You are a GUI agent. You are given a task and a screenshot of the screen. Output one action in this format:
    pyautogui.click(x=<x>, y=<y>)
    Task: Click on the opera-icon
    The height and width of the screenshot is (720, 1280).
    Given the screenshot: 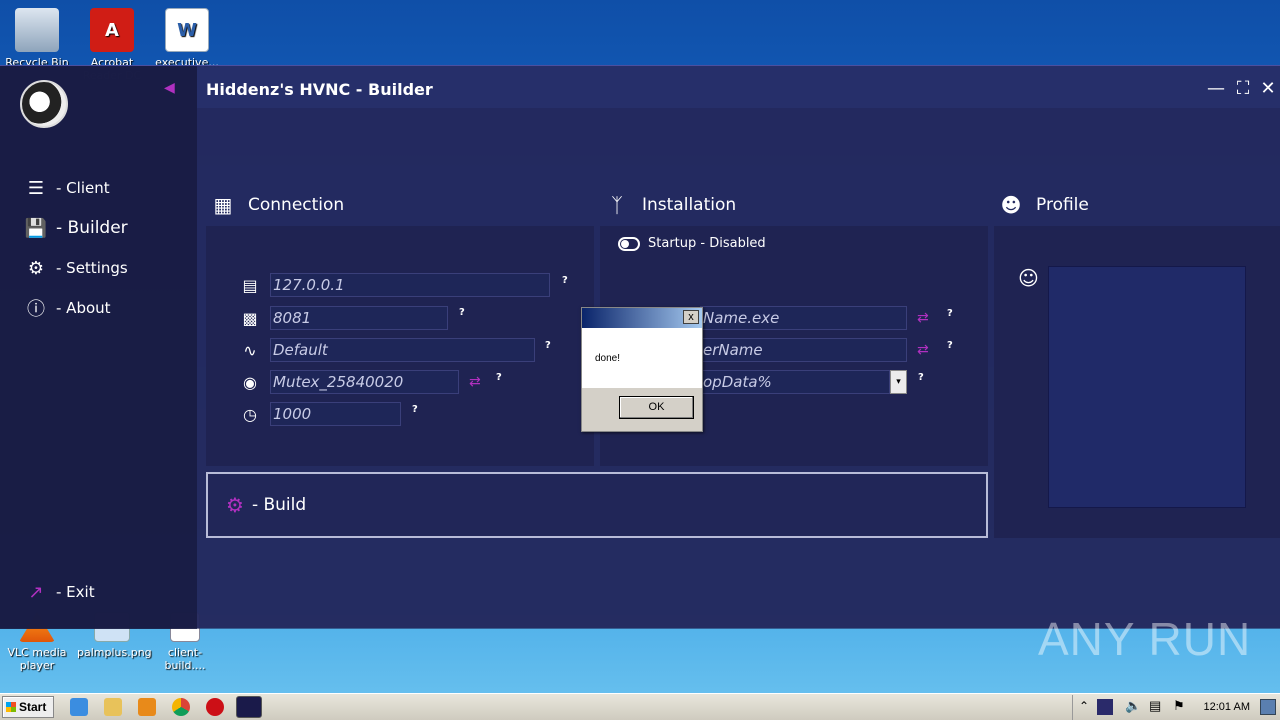 What is the action you would take?
    pyautogui.click(x=215, y=707)
    